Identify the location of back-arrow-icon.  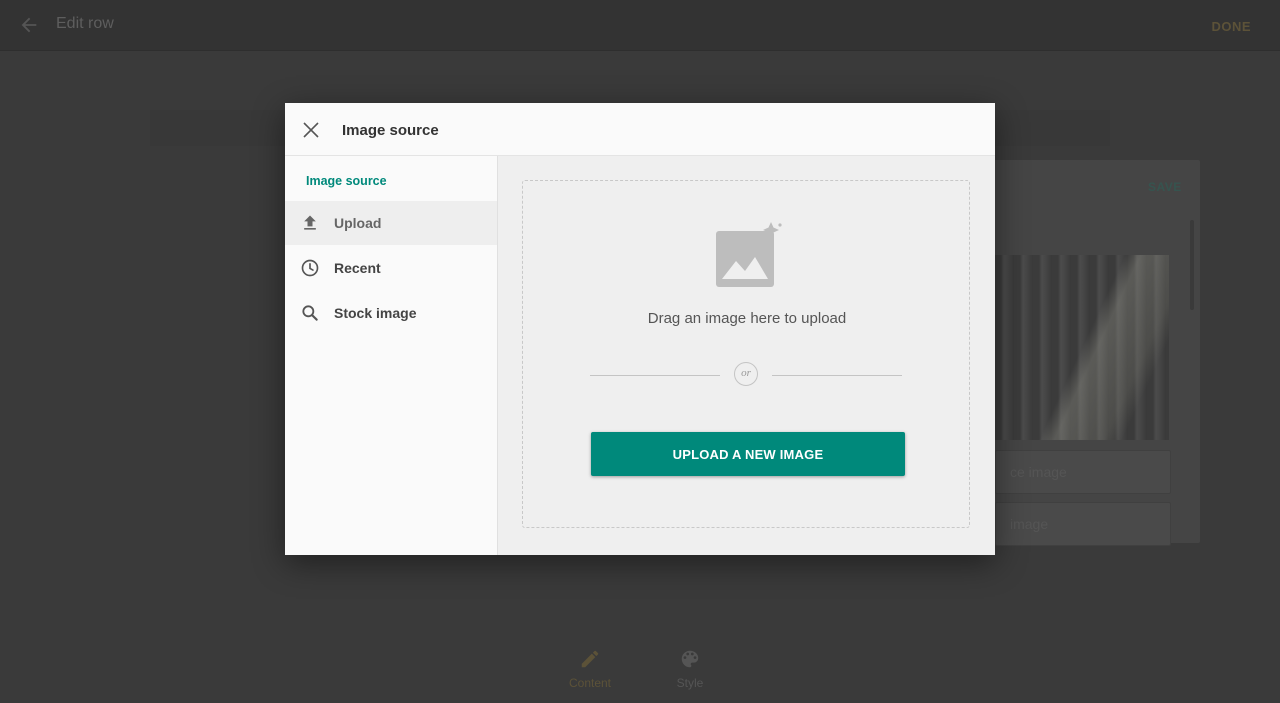
(29, 25).